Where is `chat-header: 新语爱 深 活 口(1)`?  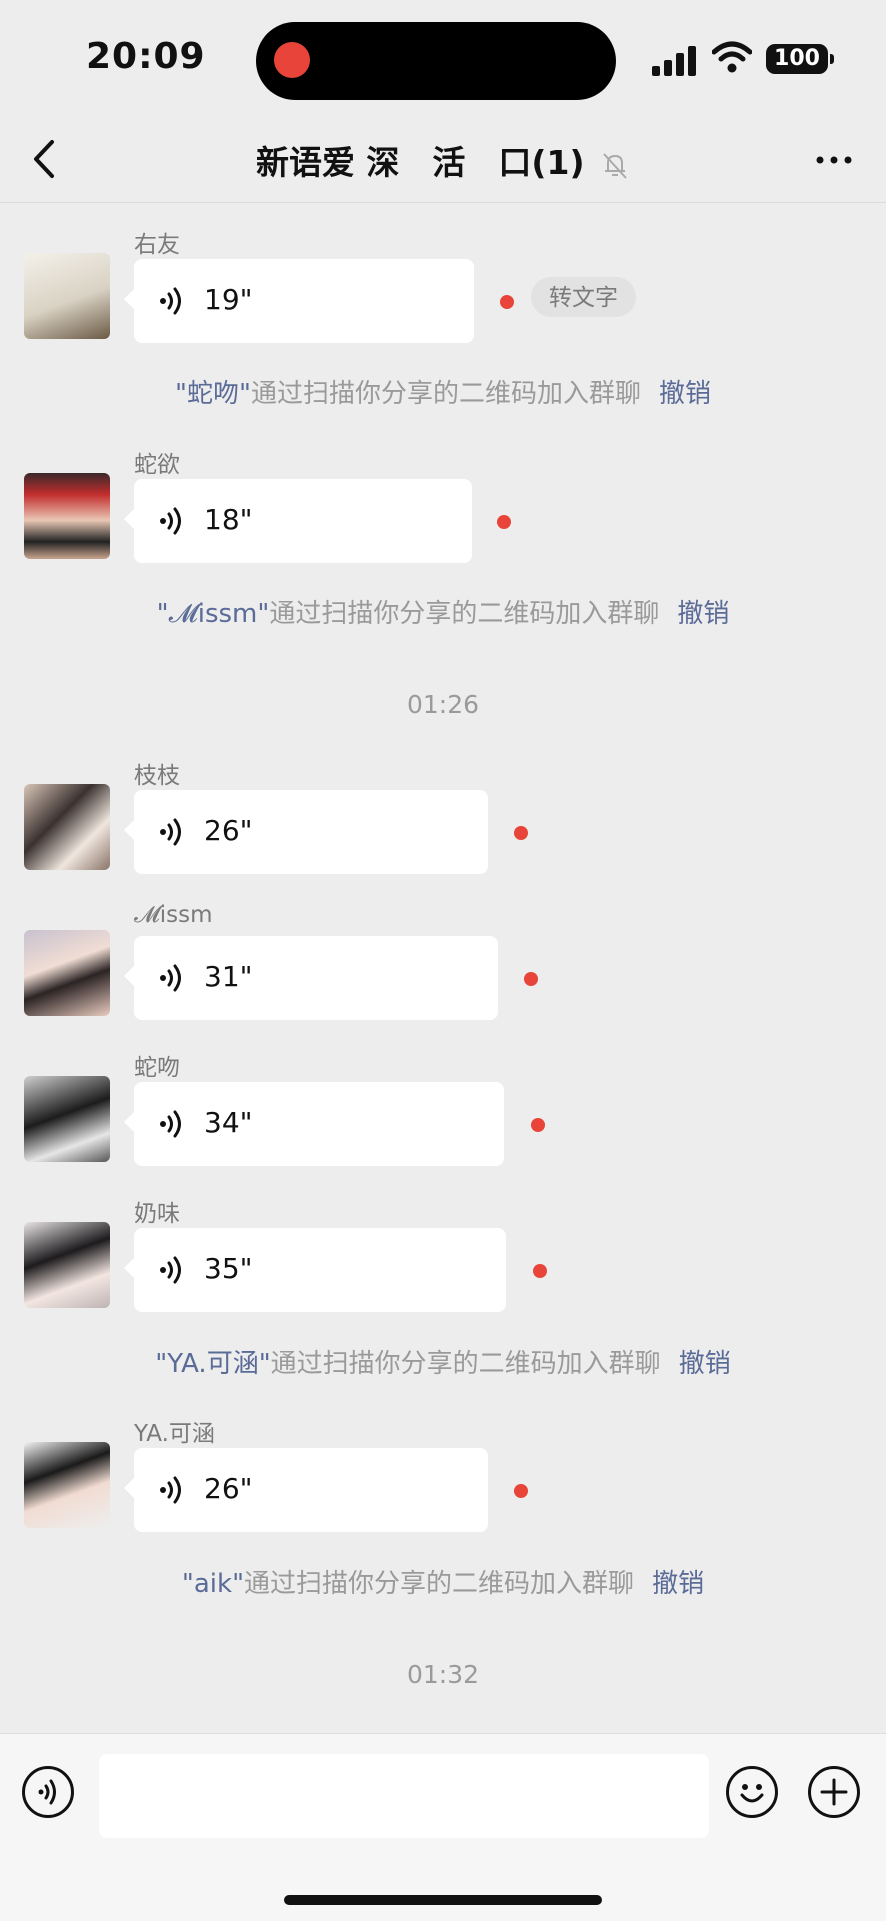 chat-header: 新语爱 深 活 口(1) is located at coordinates (443, 161).